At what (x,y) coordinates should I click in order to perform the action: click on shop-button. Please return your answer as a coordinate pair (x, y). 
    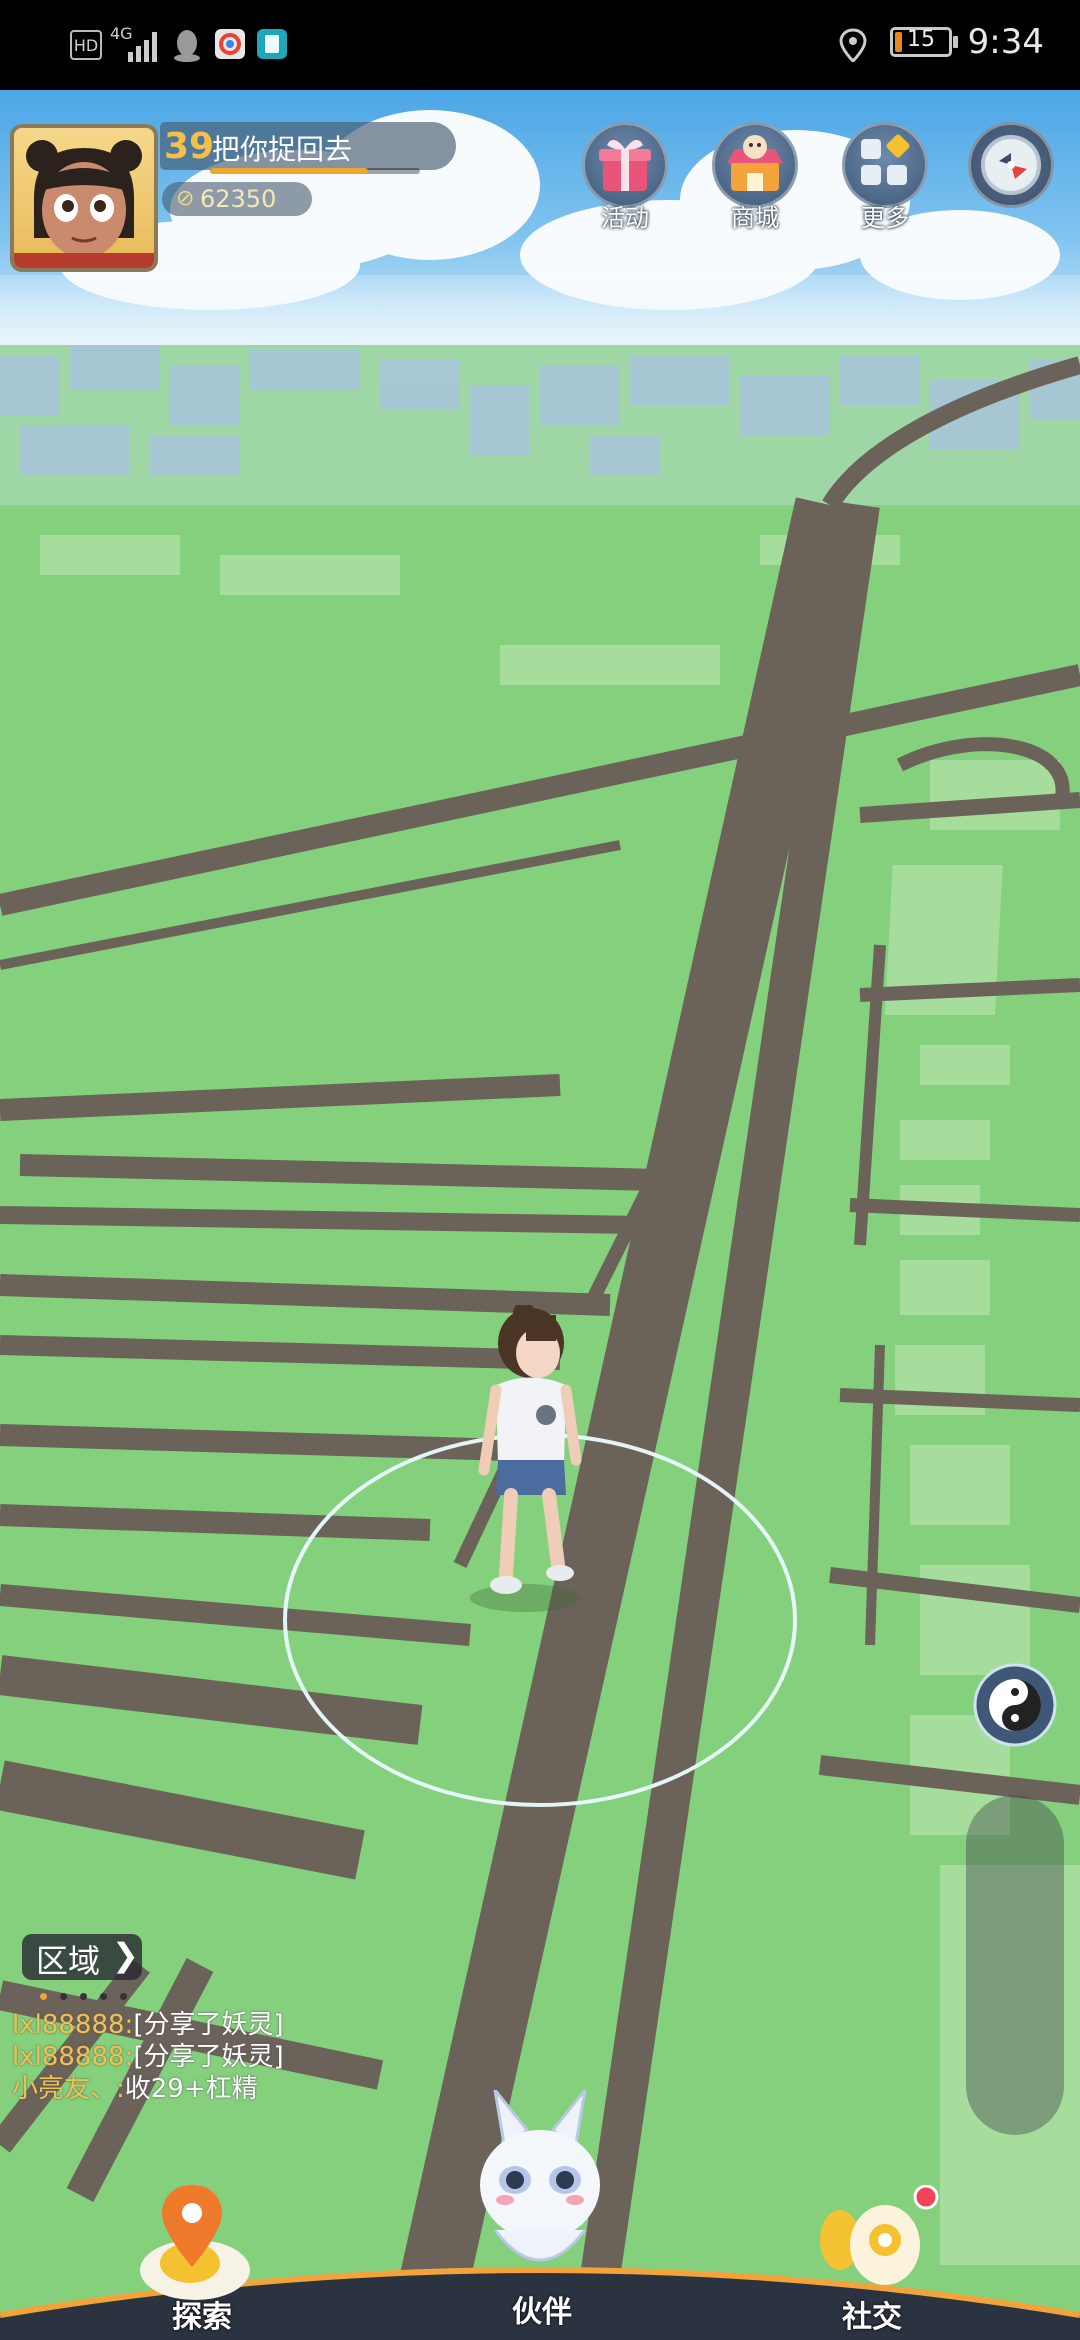
    Looking at the image, I should click on (755, 165).